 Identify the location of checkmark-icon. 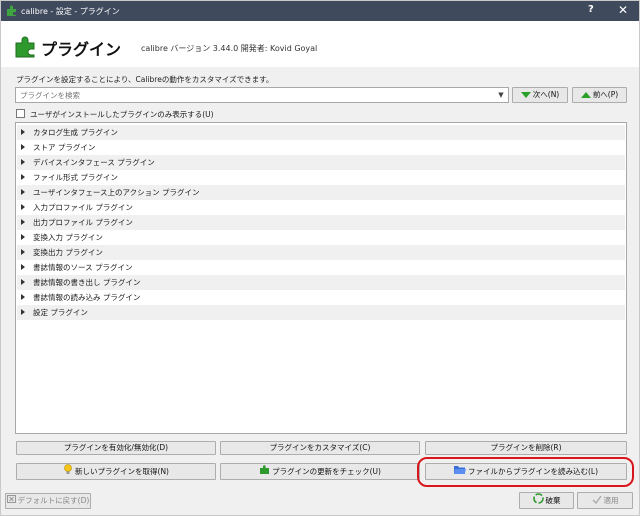
(597, 501).